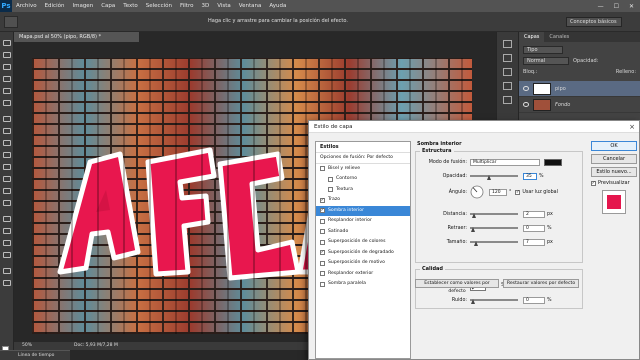  Describe the element at coordinates (505, 162) in the screenshot. I see `blend-mode-select: Multiplicar` at that location.